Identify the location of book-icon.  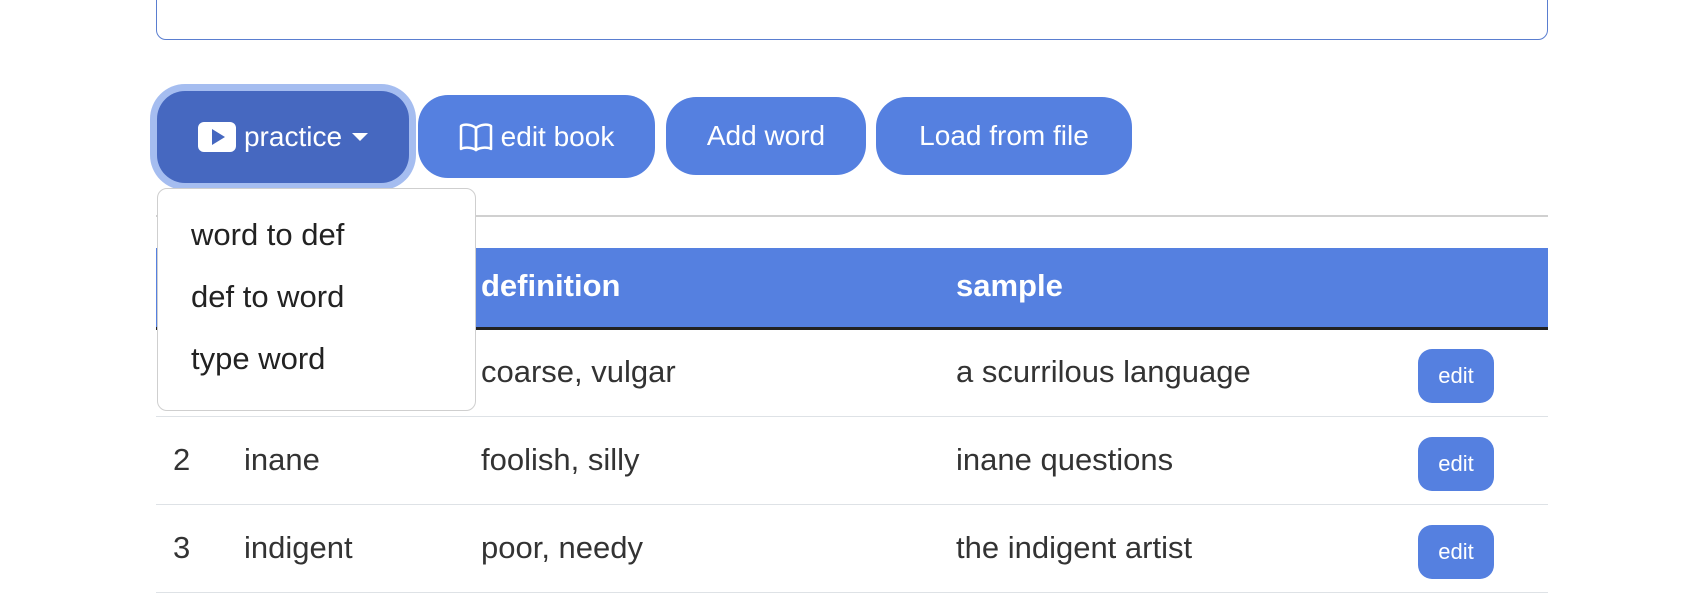
(475, 136).